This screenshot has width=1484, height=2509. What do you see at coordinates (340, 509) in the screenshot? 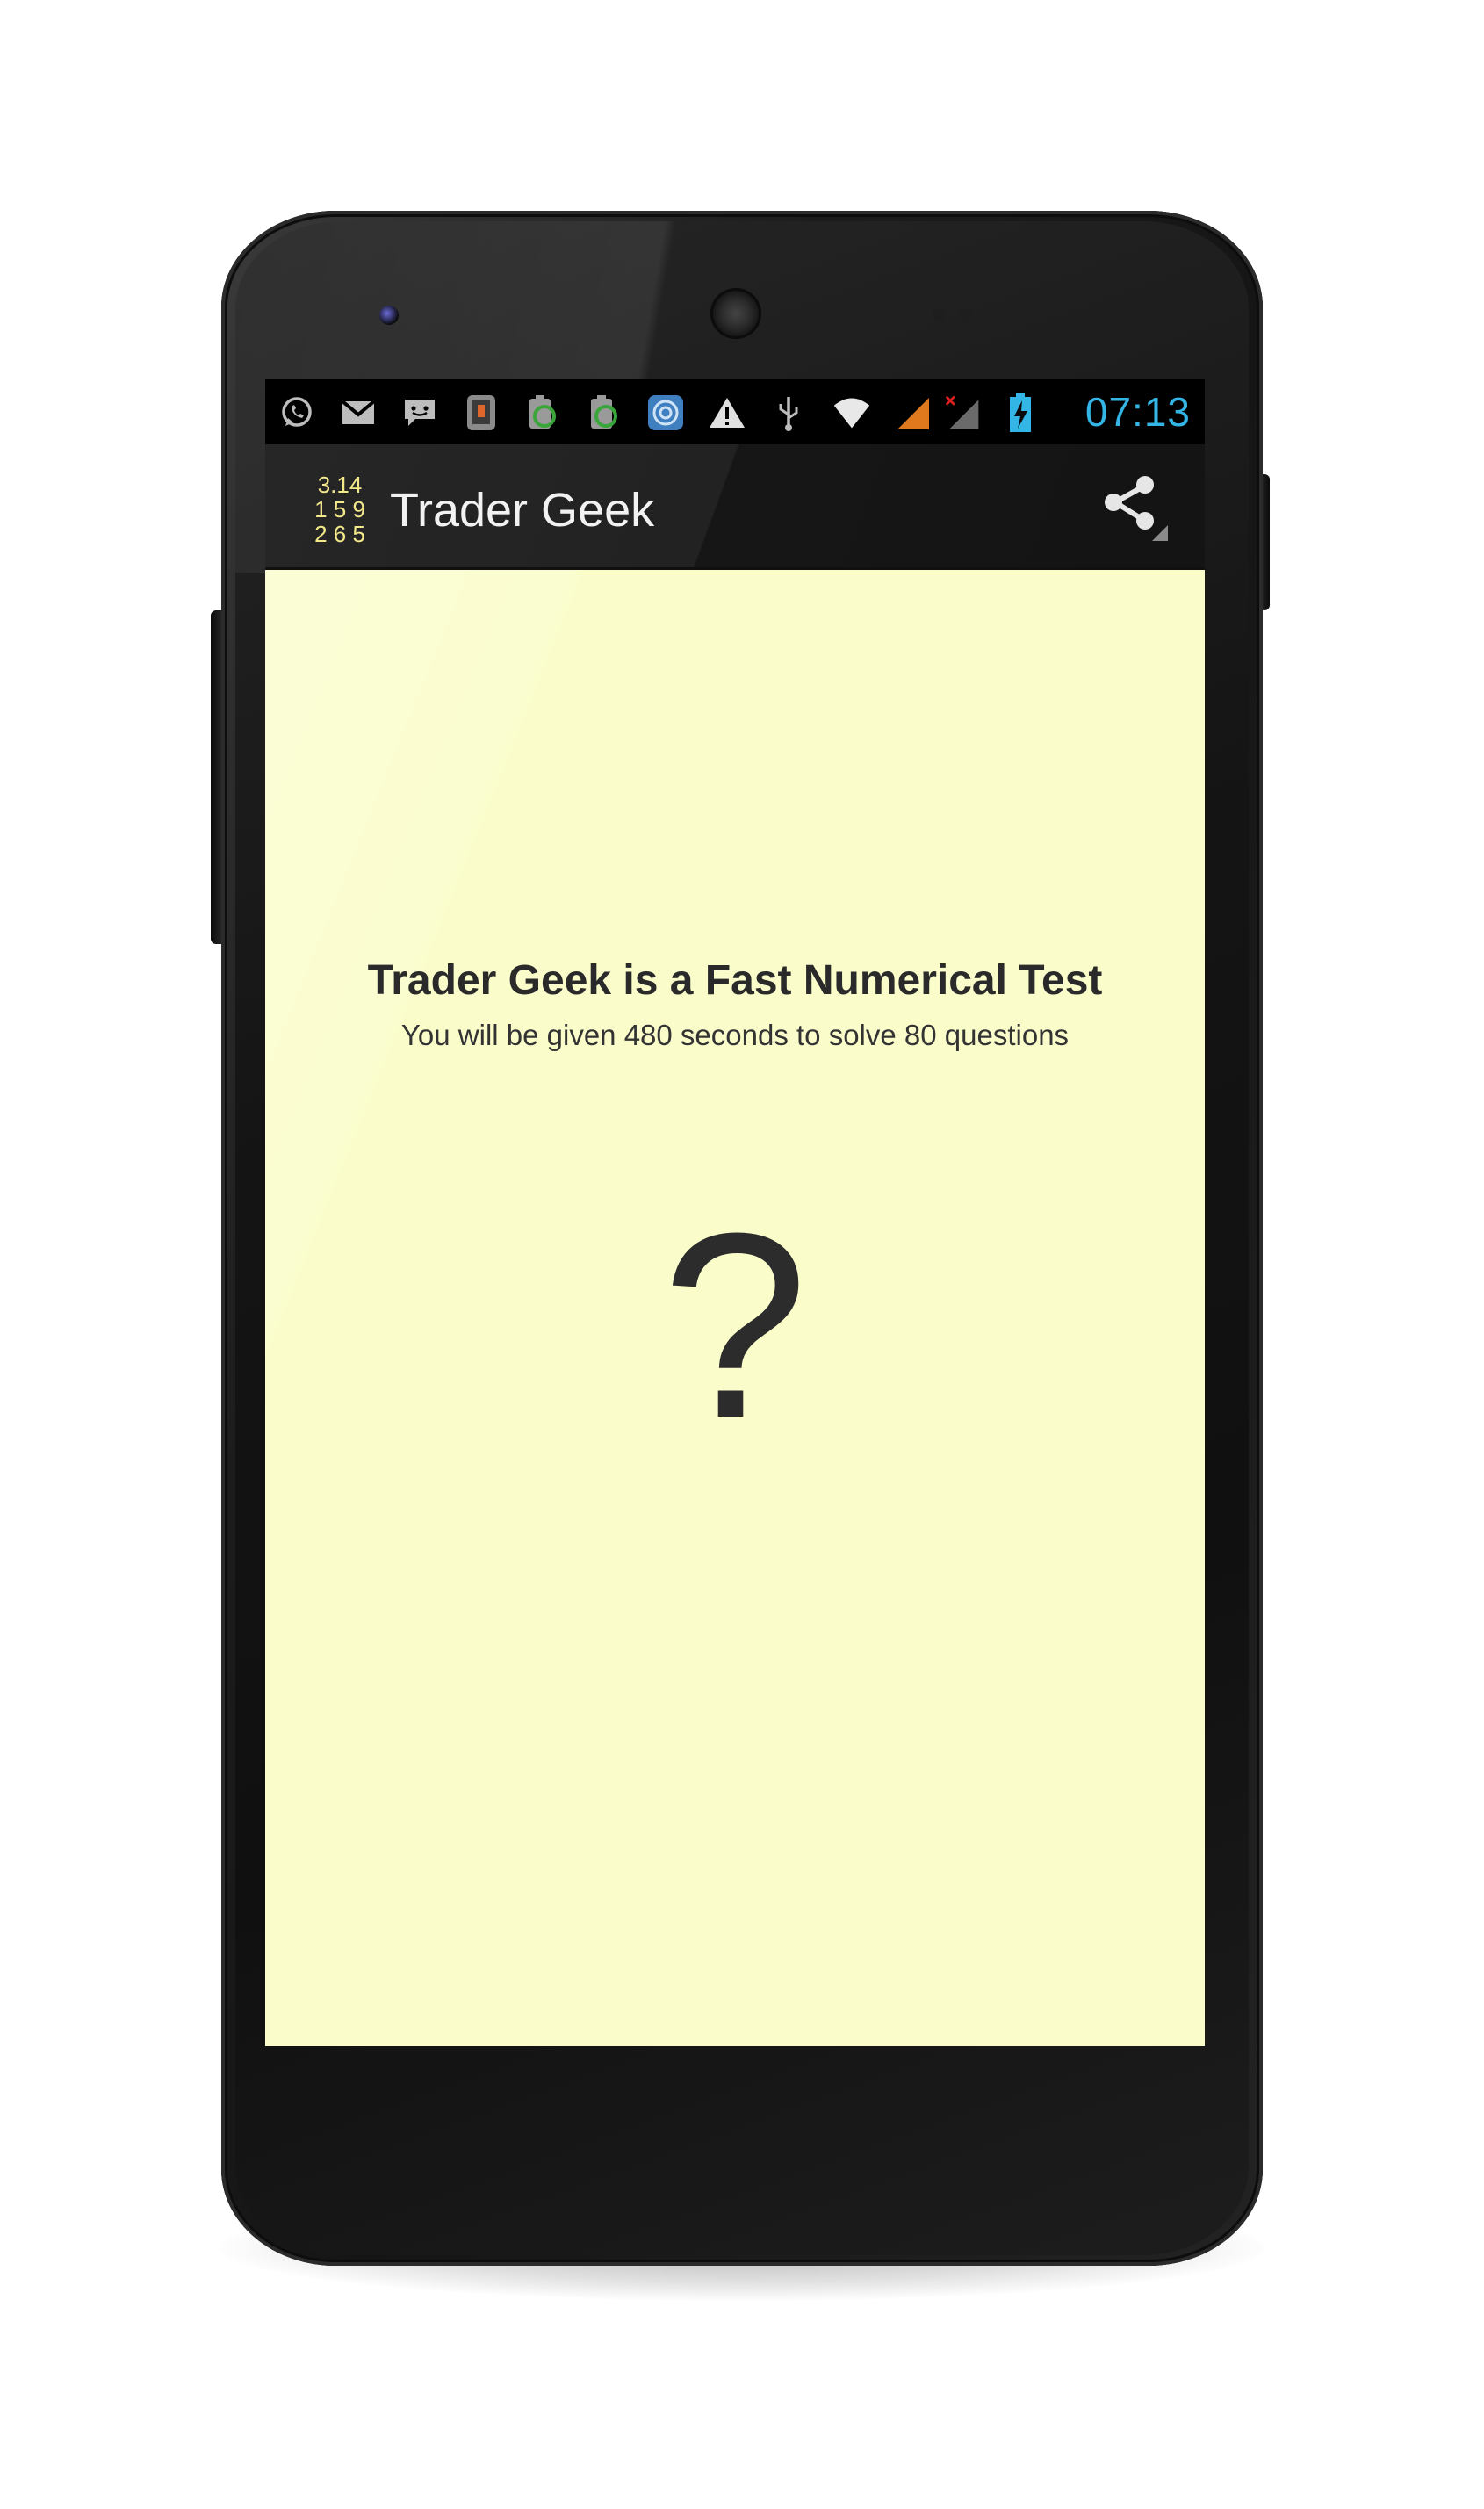
I see `app-logo-icon: 3.14 1 5 9 2 6 5` at bounding box center [340, 509].